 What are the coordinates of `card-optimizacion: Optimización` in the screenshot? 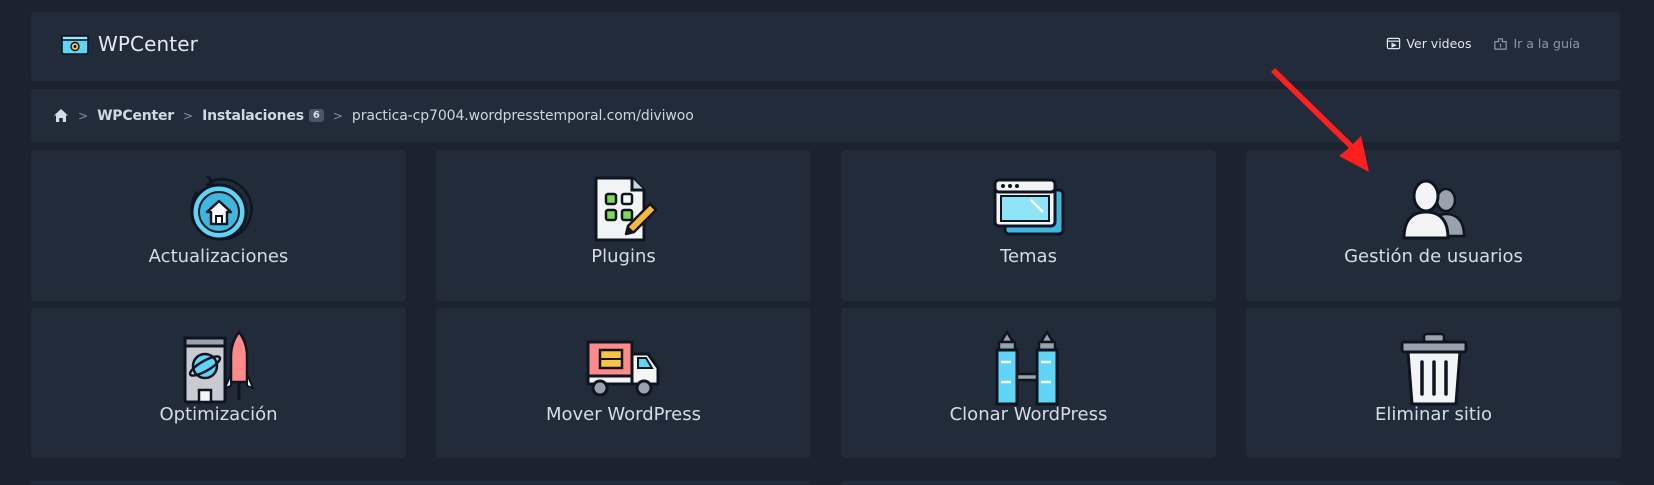 It's located at (218, 383).